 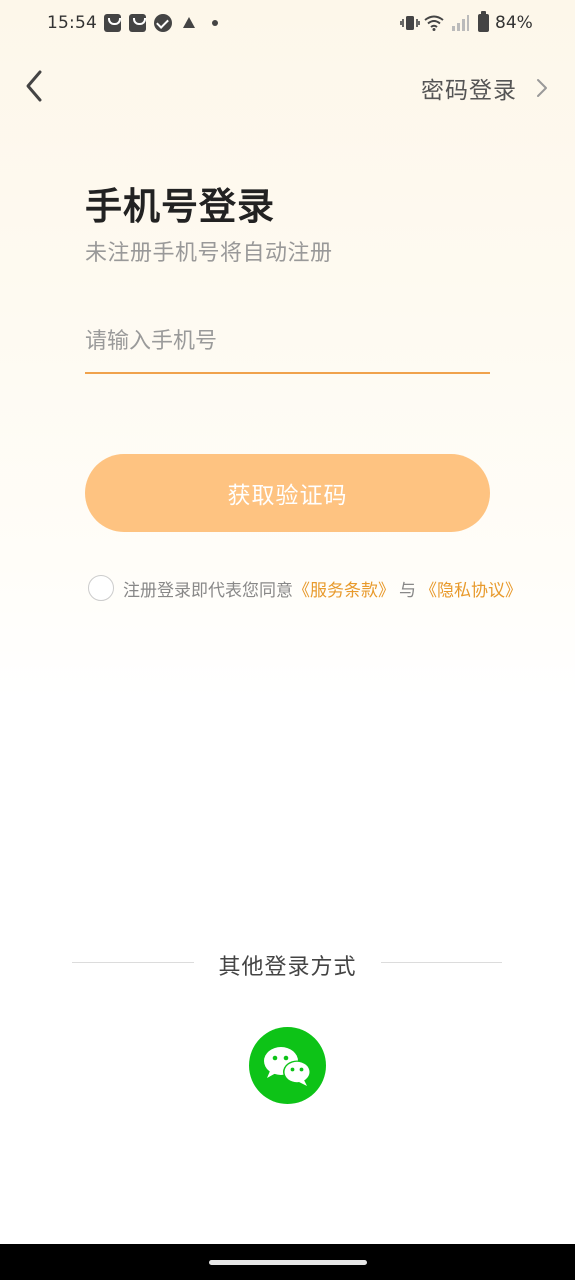 I want to click on back-button, so click(x=35, y=86).